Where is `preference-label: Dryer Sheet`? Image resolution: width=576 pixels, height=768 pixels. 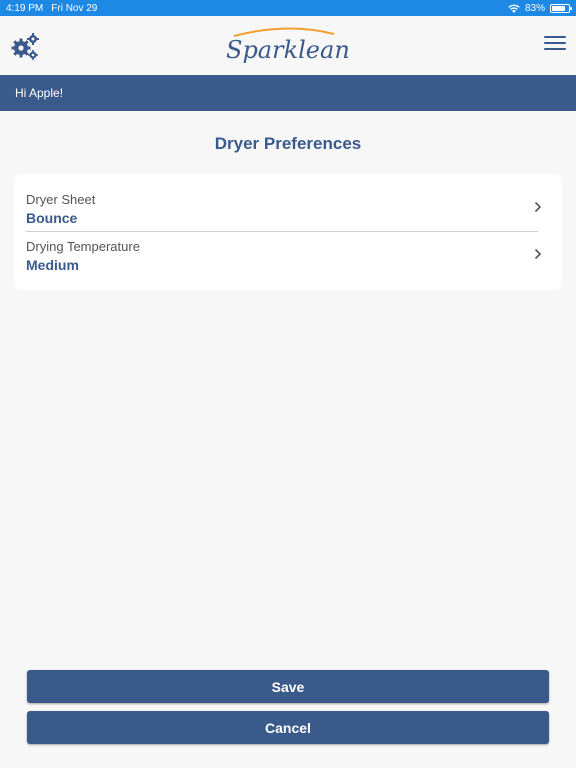
preference-label: Dryer Sheet is located at coordinates (61, 199).